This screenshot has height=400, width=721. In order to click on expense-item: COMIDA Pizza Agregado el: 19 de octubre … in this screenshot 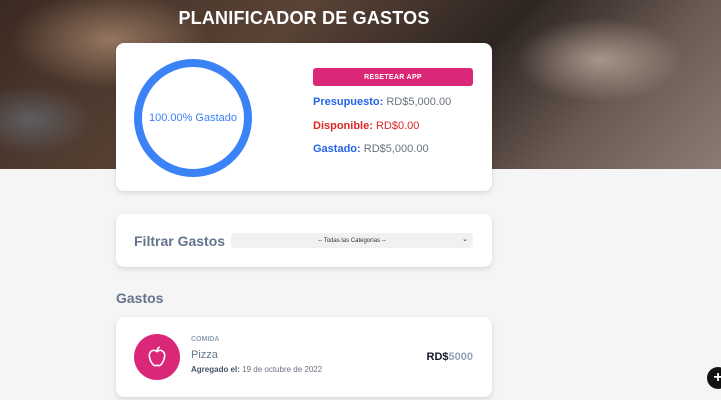, I will do `click(304, 357)`.